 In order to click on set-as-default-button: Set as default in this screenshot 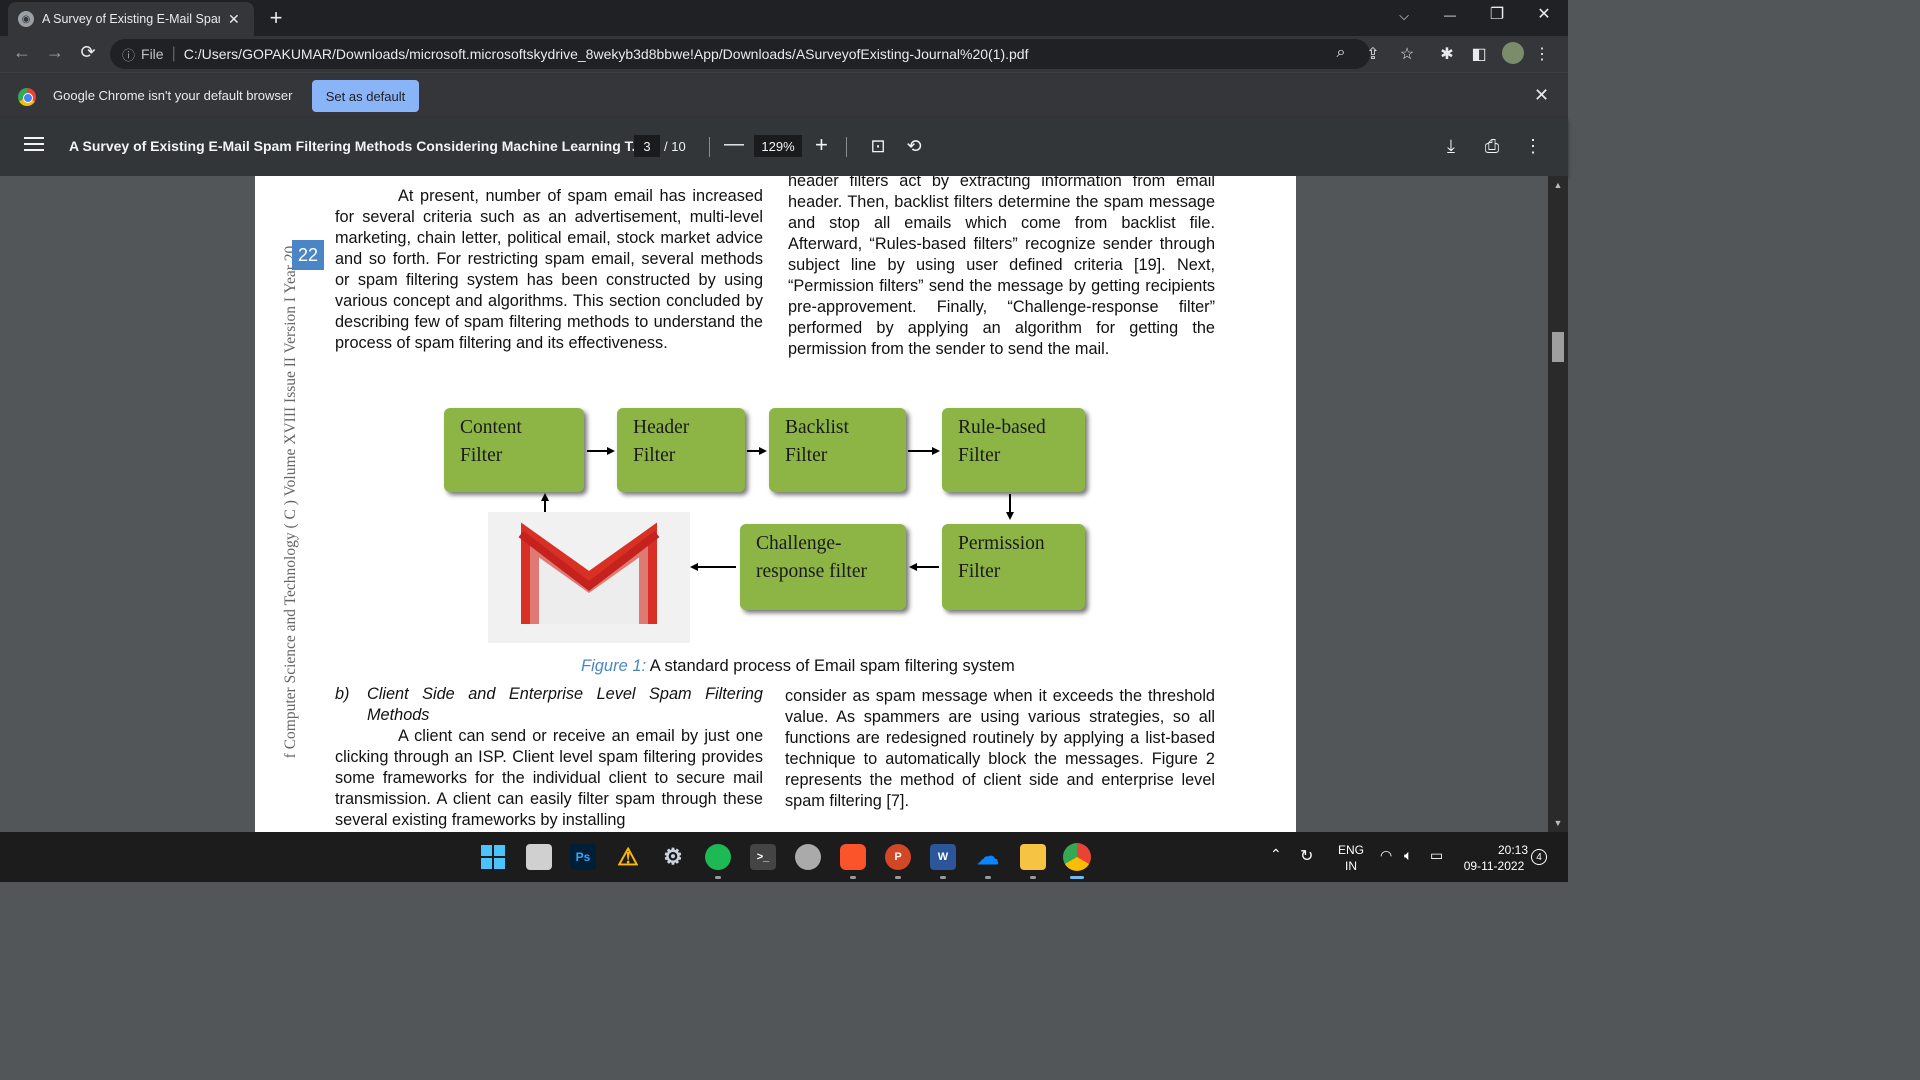, I will do `click(365, 96)`.